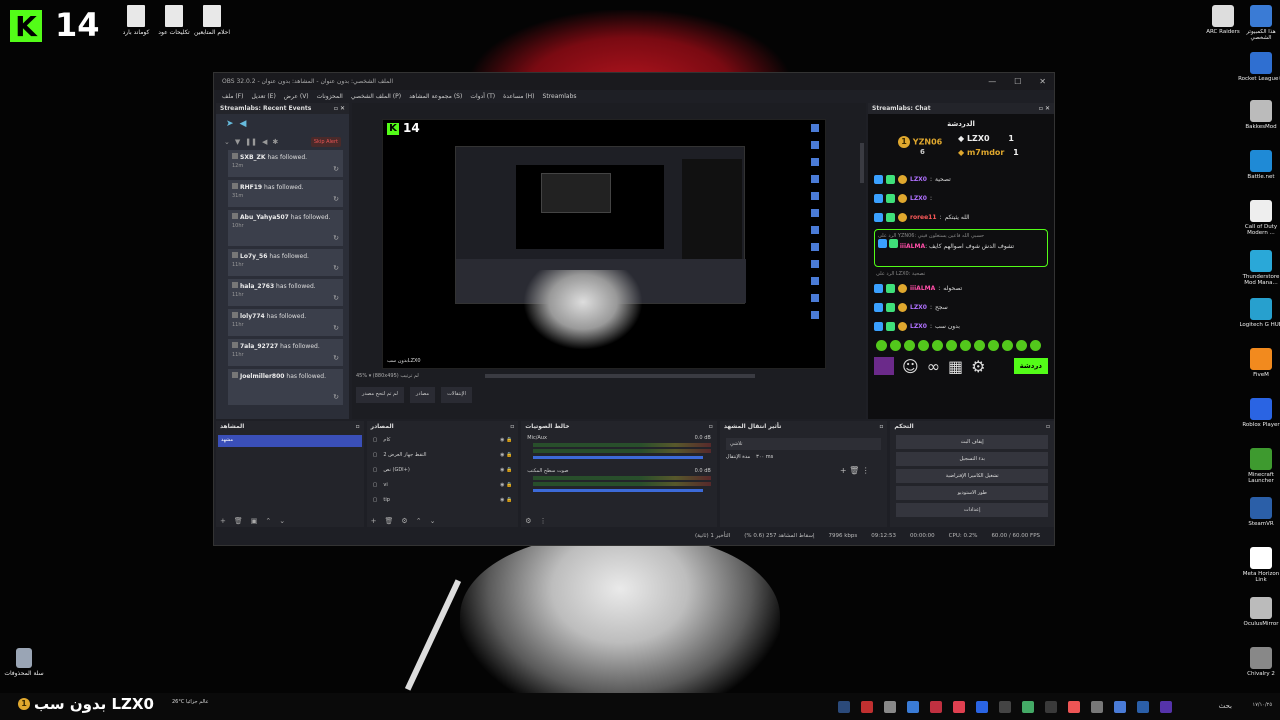  I want to click on desktop-shortcut: Meta Horizon Link, so click(1259, 565).